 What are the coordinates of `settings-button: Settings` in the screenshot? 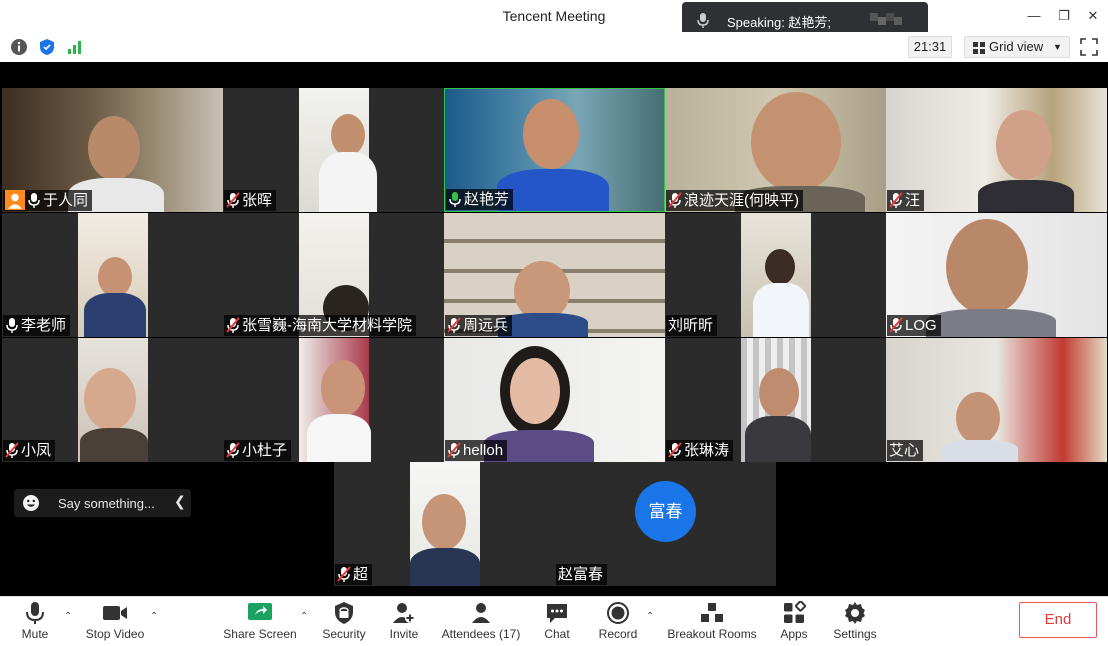 It's located at (855, 621).